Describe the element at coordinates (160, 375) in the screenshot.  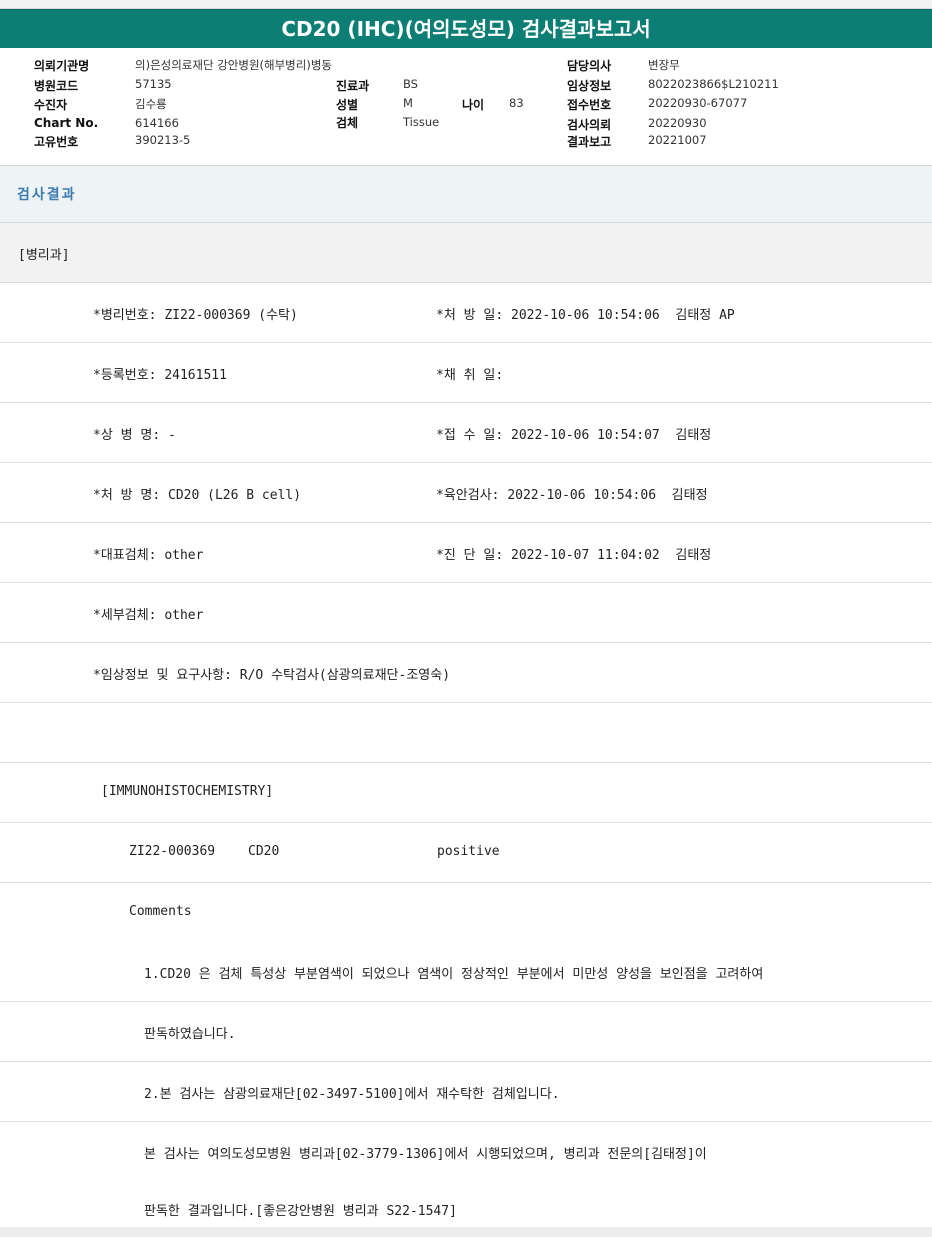
I see `row-left-text: *등록번호: 24161511` at that location.